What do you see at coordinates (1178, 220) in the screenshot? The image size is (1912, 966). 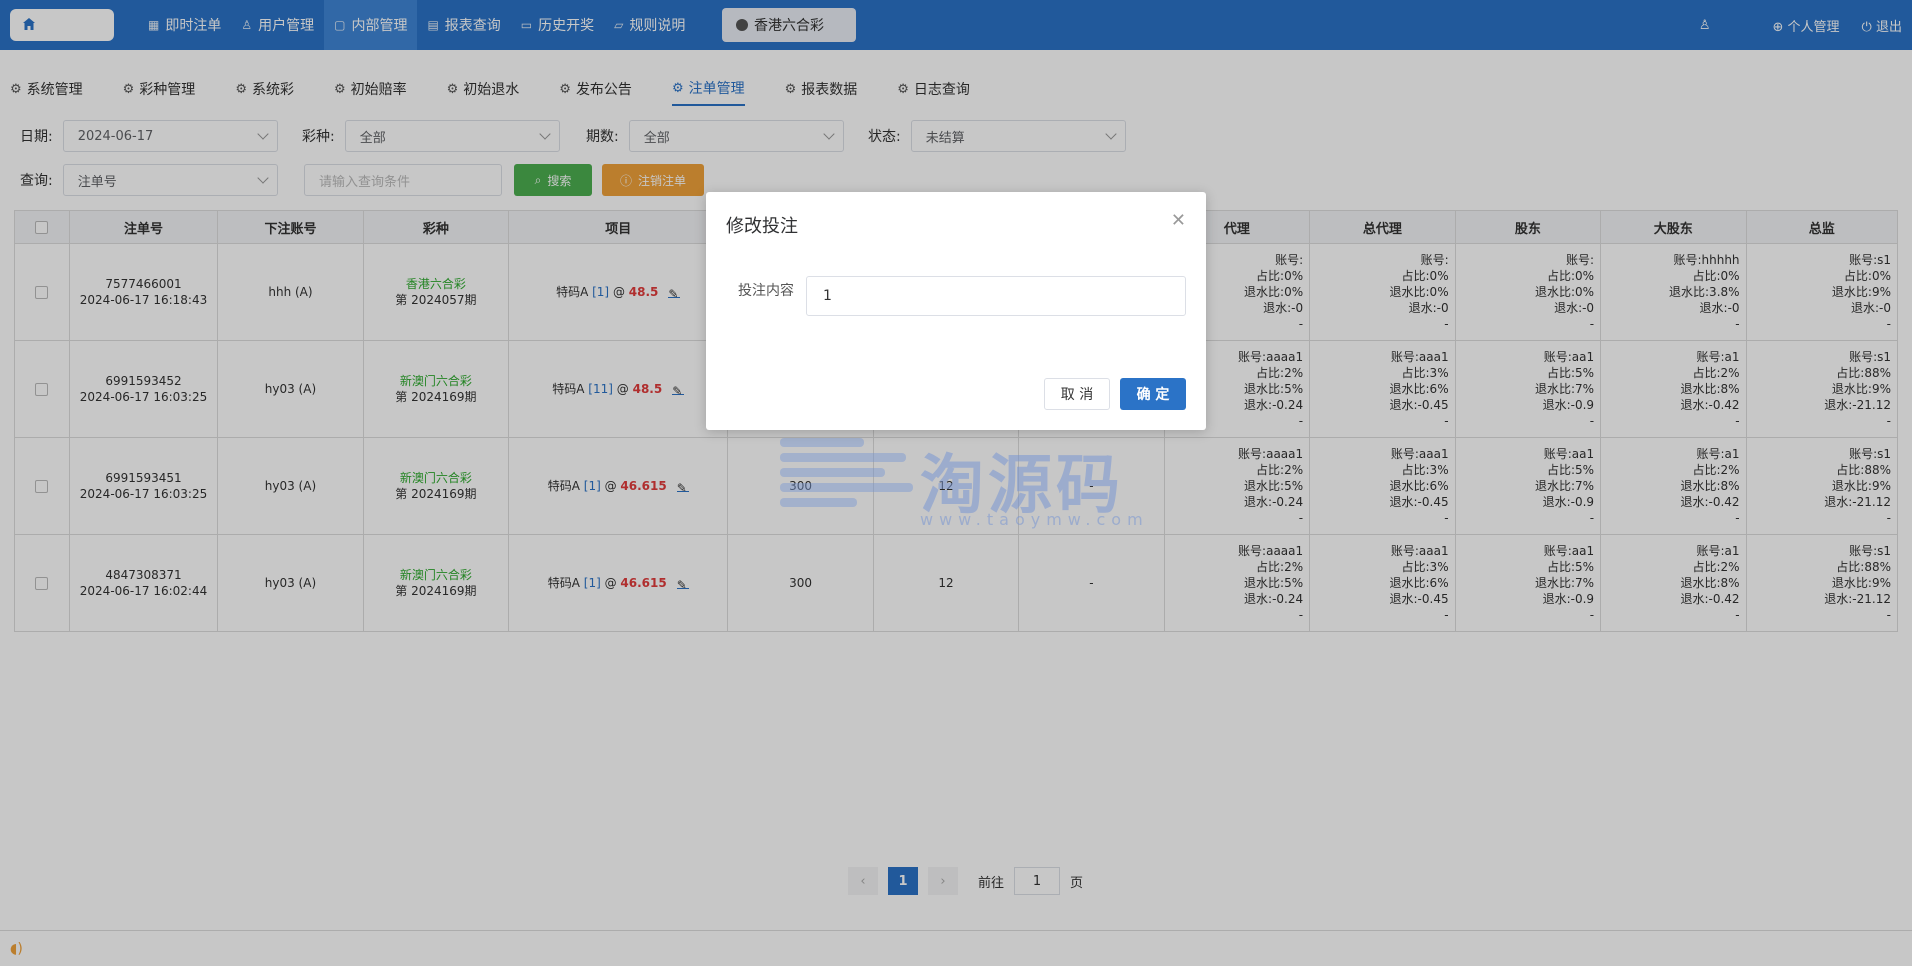 I see `close-icon: ✕` at bounding box center [1178, 220].